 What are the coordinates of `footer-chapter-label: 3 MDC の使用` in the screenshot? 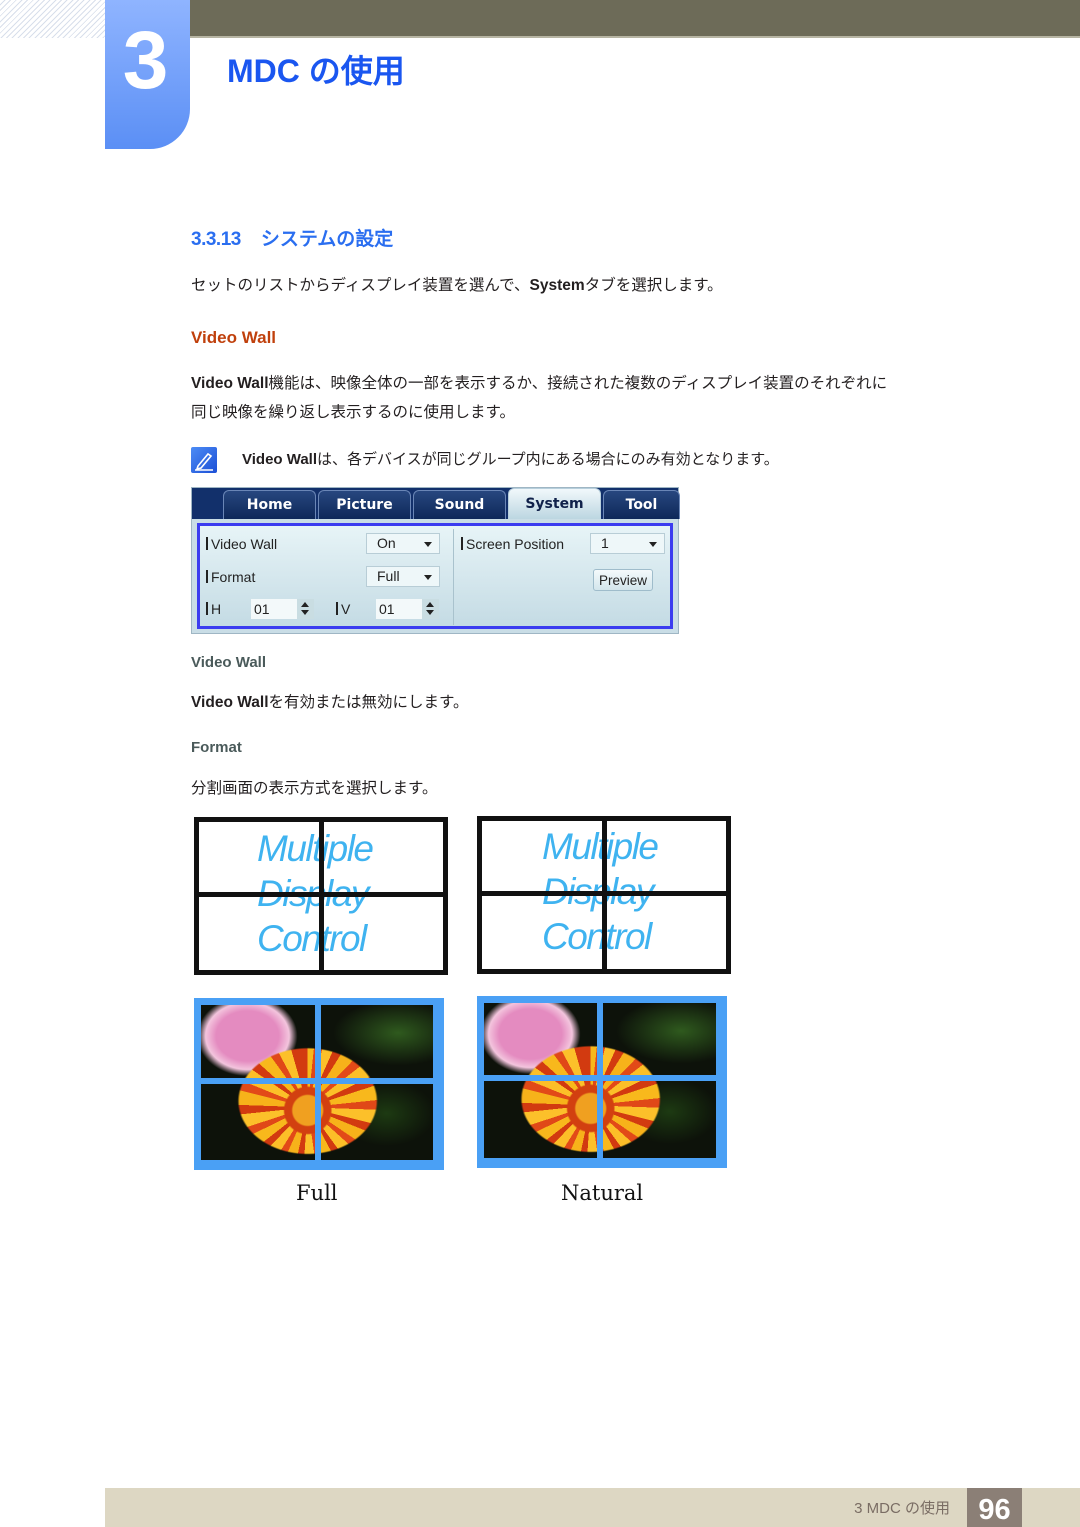 It's located at (902, 1508).